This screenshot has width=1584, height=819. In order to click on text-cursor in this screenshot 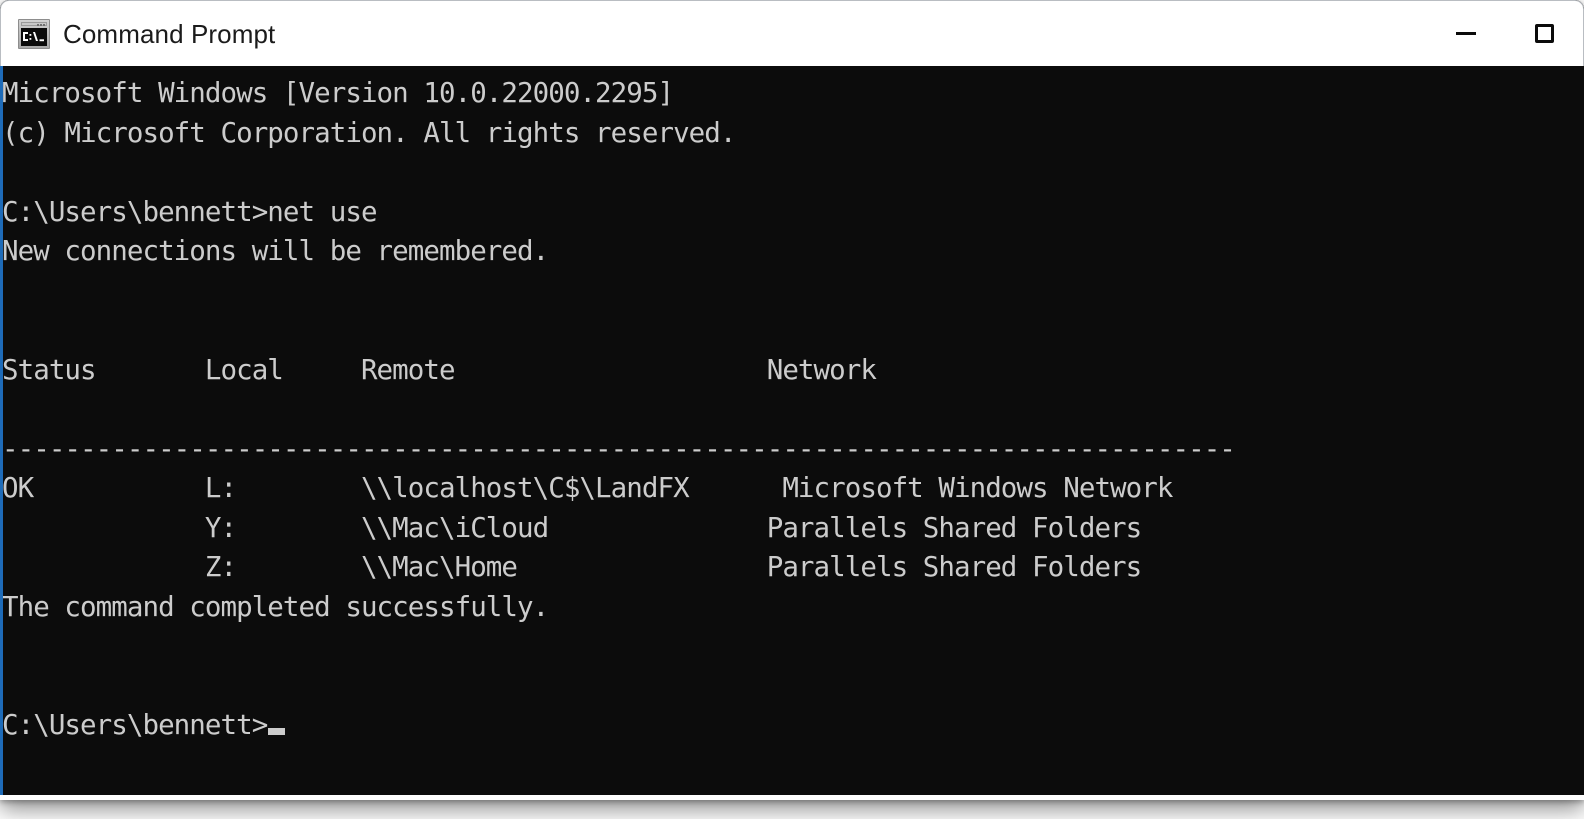, I will do `click(277, 731)`.